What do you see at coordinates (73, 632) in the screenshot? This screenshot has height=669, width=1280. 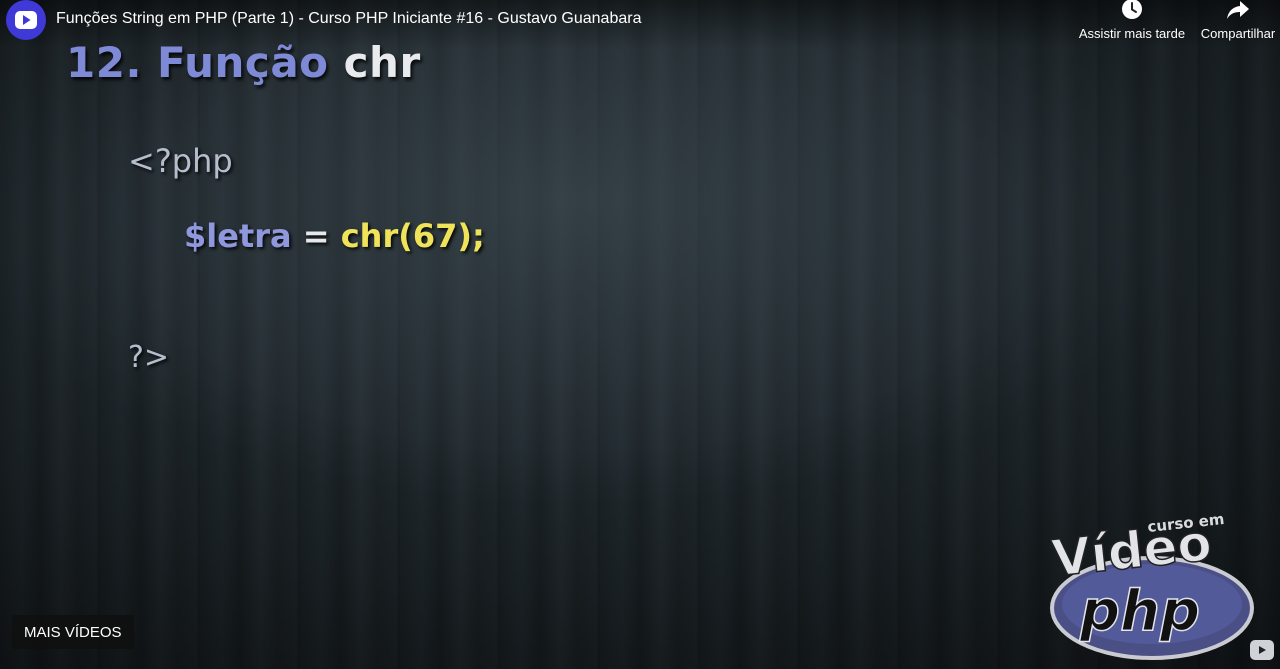 I see `more-videos-button: MAIS VÍDEOS` at bounding box center [73, 632].